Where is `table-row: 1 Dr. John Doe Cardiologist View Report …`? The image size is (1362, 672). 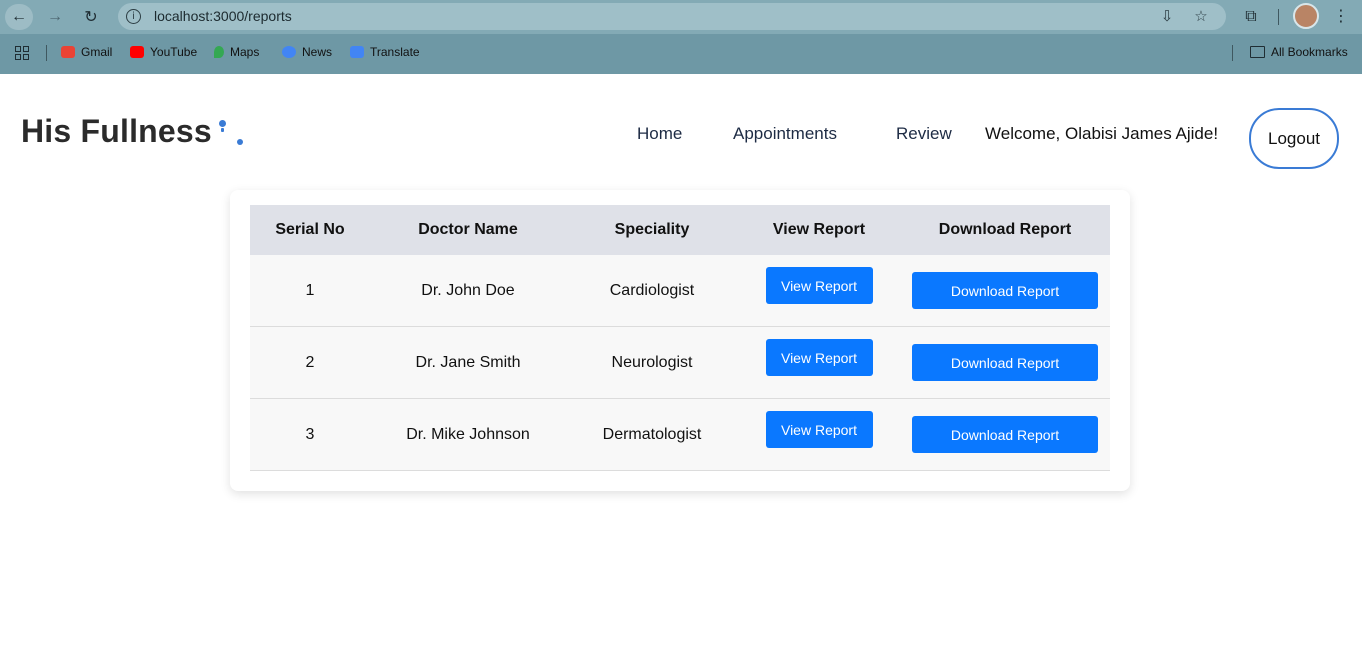 table-row: 1 Dr. John Doe Cardiologist View Report … is located at coordinates (680, 291).